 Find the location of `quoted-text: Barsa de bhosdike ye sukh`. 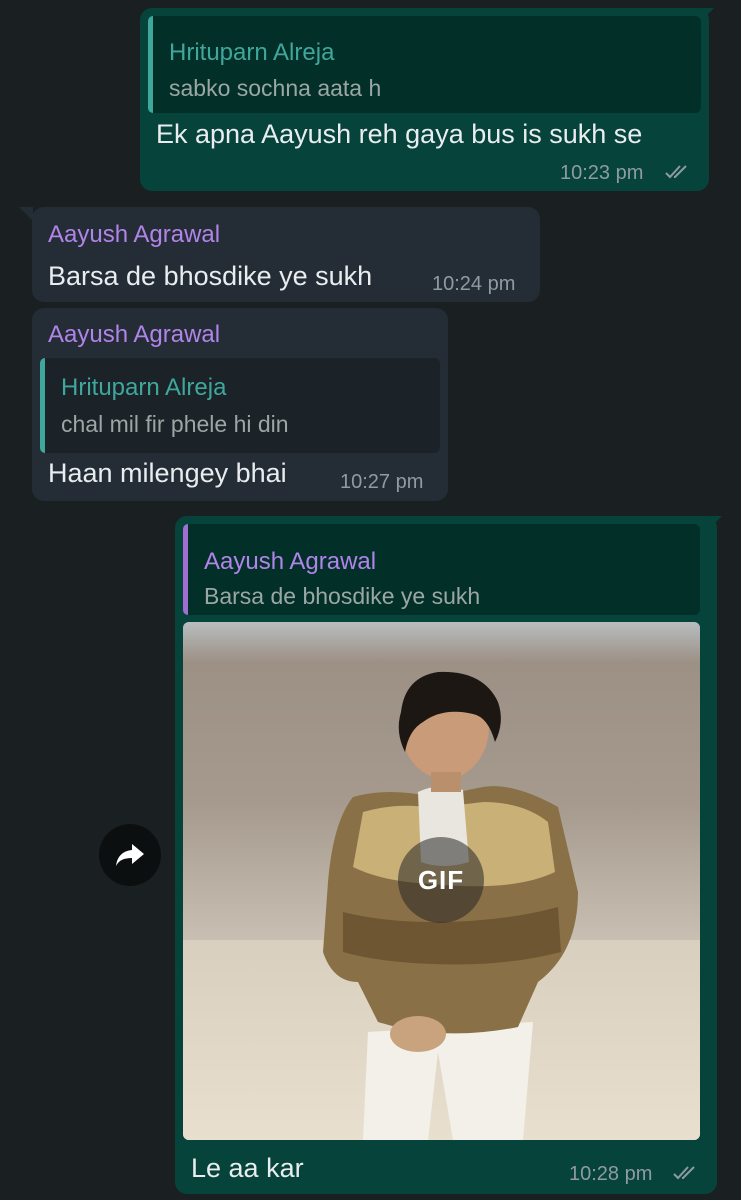

quoted-text: Barsa de bhosdike ye sukh is located at coordinates (342, 596).